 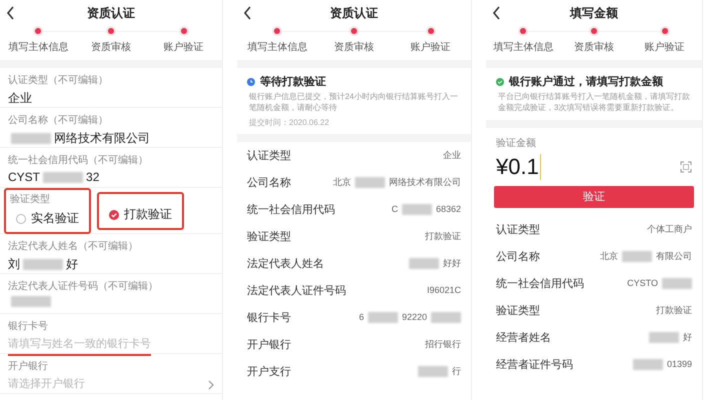 What do you see at coordinates (353, 103) in the screenshot?
I see `status-text: 银行账户信息已提交，预计24小时内向银行结算账号打入一笔随机金额，请耐心等待` at bounding box center [353, 103].